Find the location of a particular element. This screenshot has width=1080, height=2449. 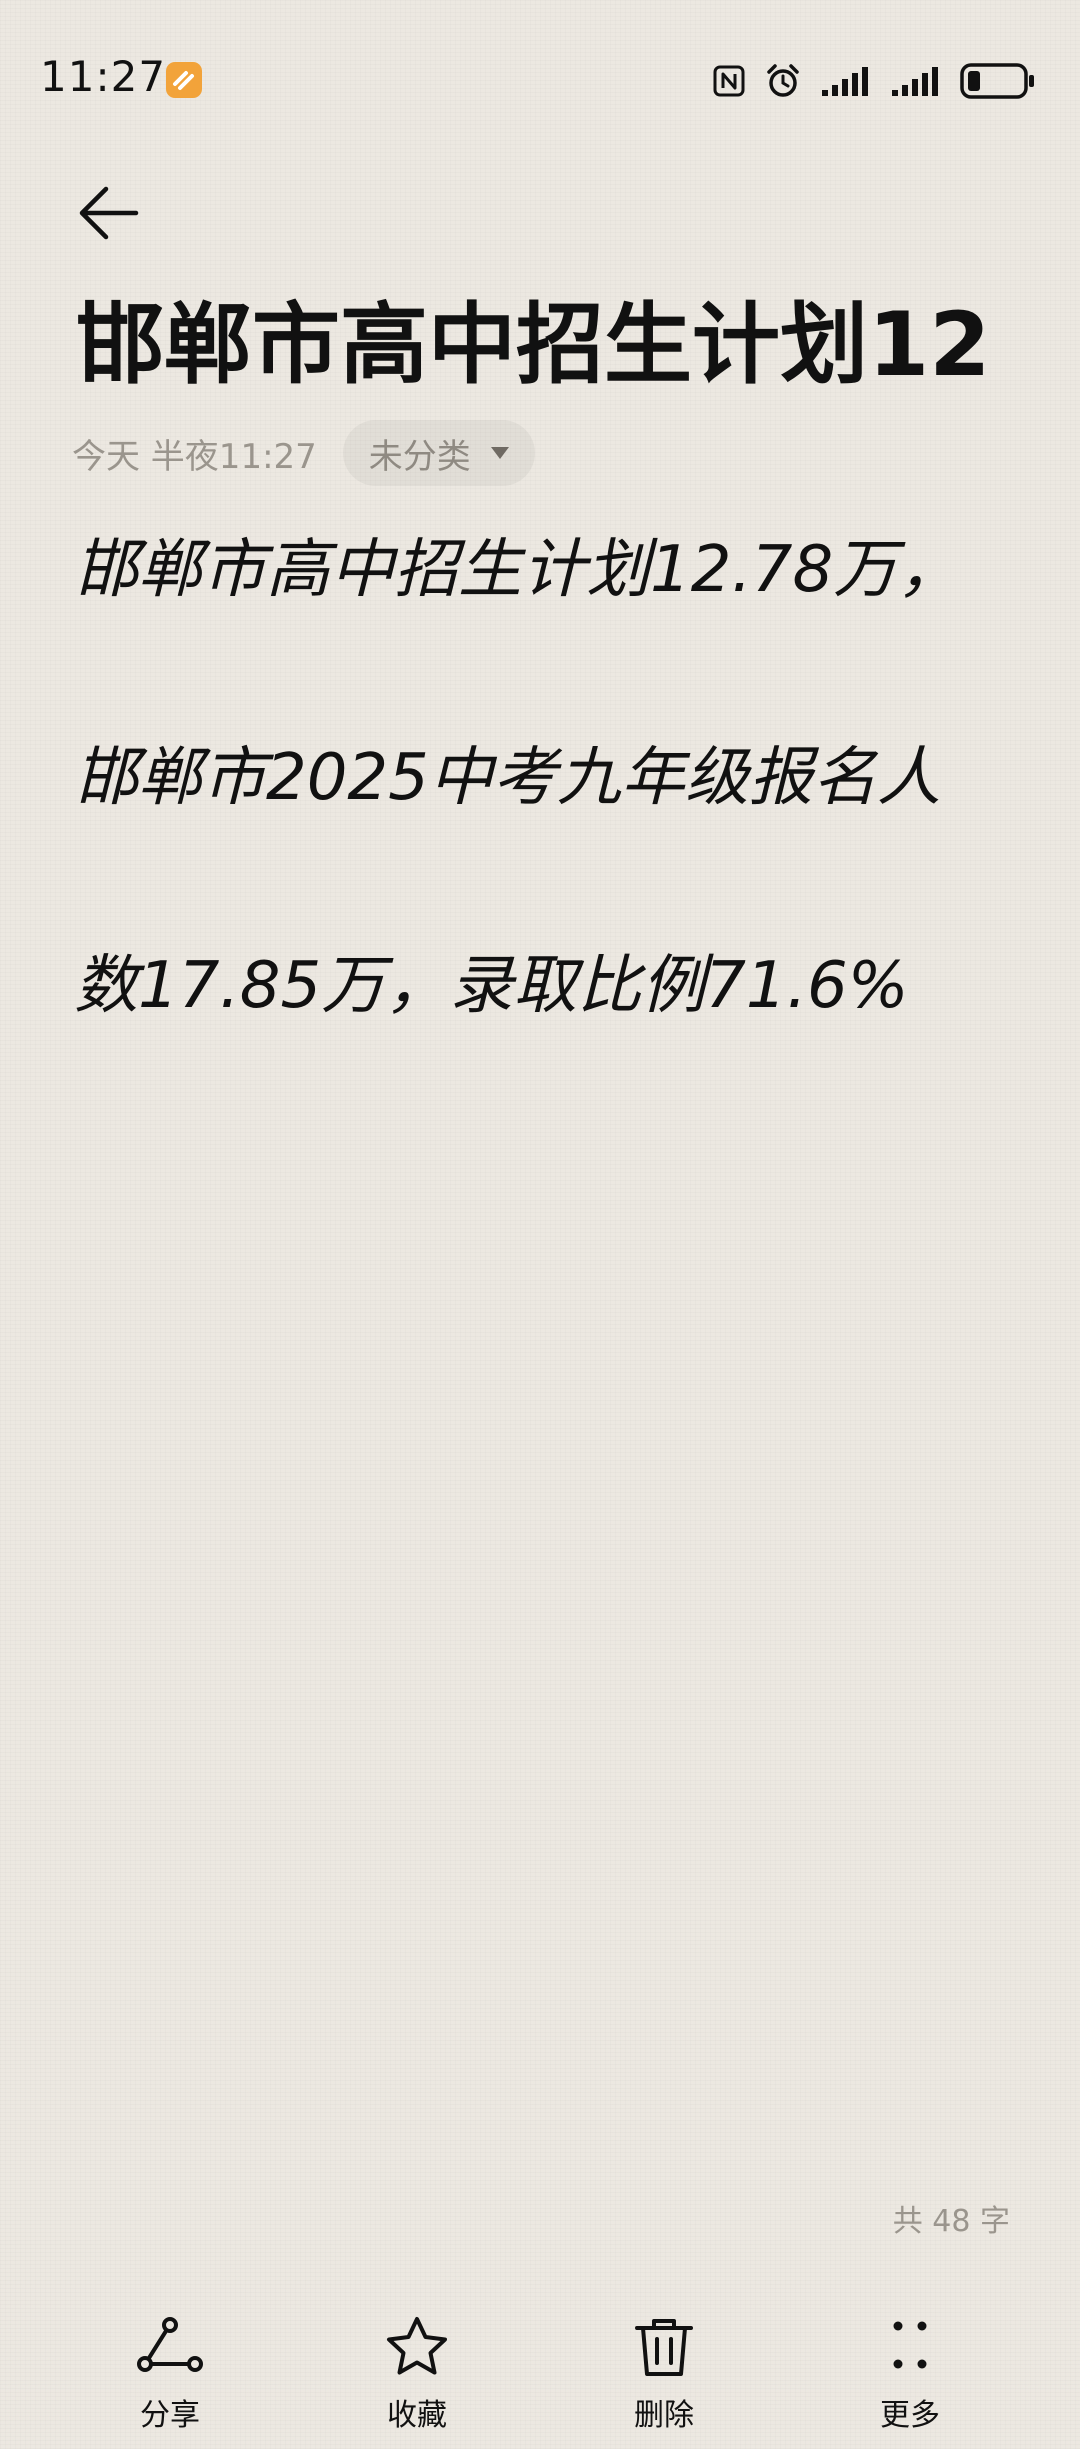

status-time: 11:27 is located at coordinates (103, 76).